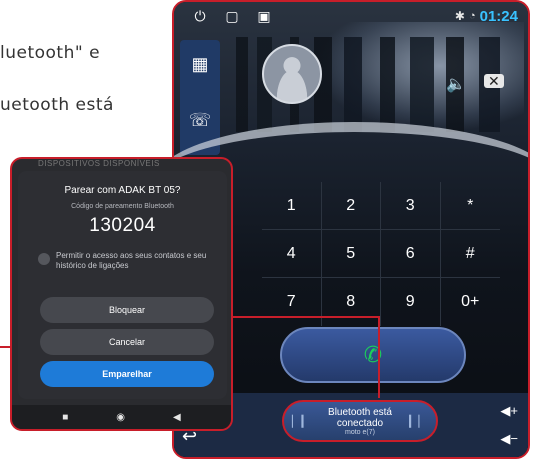 This screenshot has width=534, height=459. Describe the element at coordinates (80, 79) in the screenshot. I see `manual-text: luetooth" e uetooth está` at that location.